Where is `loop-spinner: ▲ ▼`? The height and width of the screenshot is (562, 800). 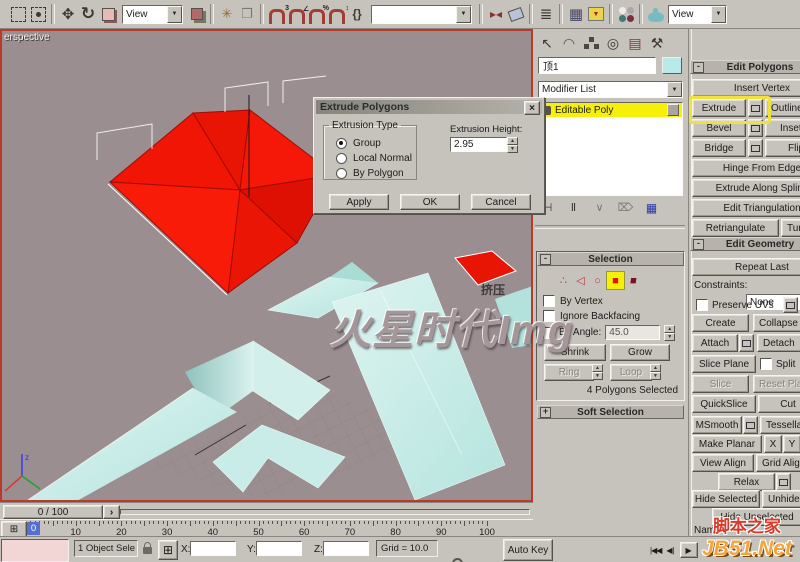
loop-spinner: ▲ ▼ is located at coordinates (655, 372).